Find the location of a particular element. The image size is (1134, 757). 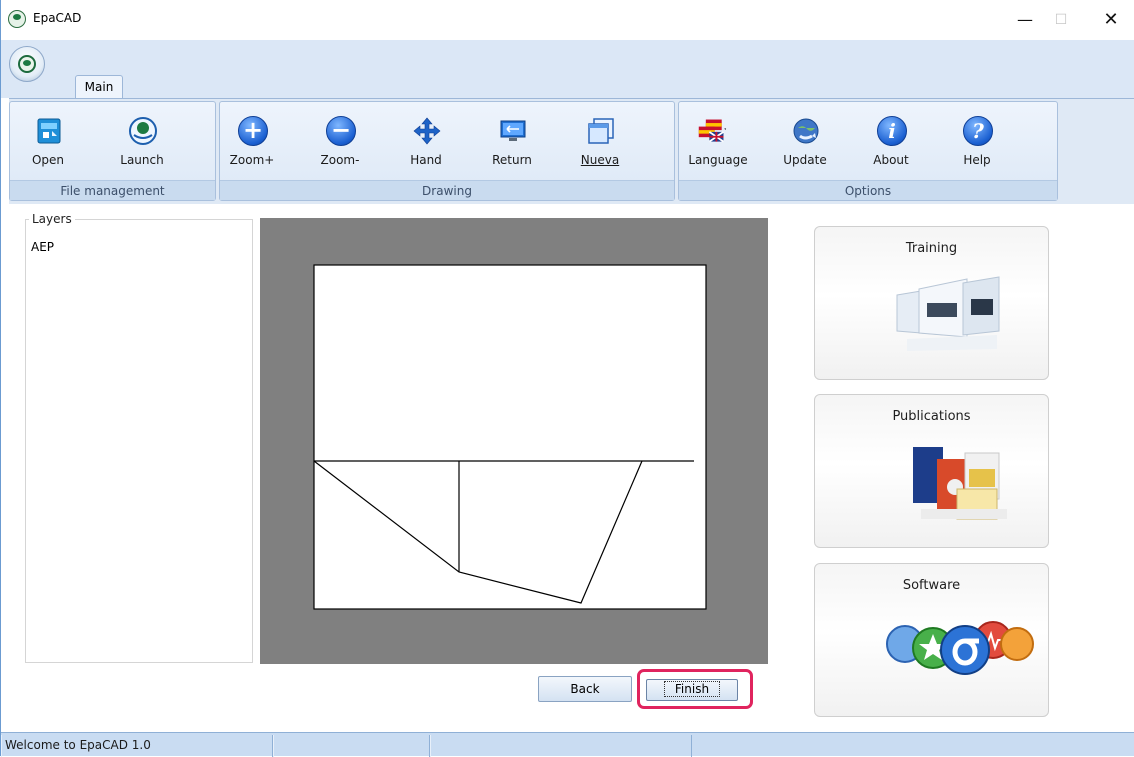

help-icon: ? is located at coordinates (978, 131).